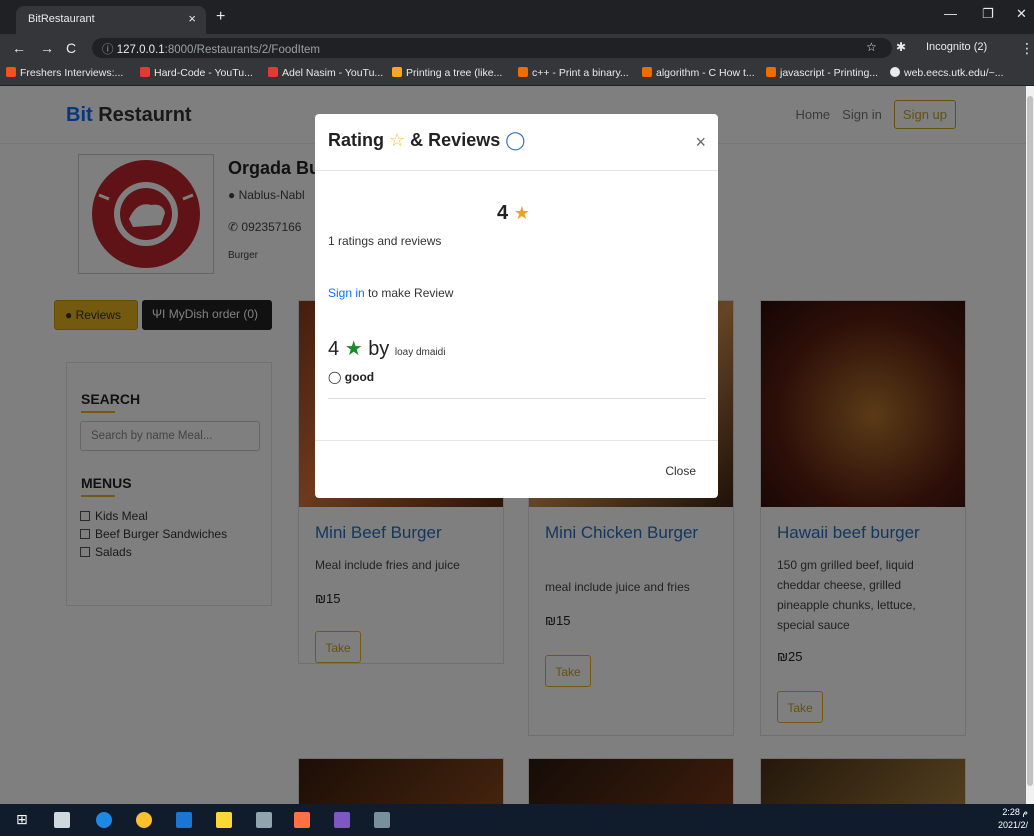  I want to click on modal-title: Rating ☆ & Reviews ◯, so click(427, 140).